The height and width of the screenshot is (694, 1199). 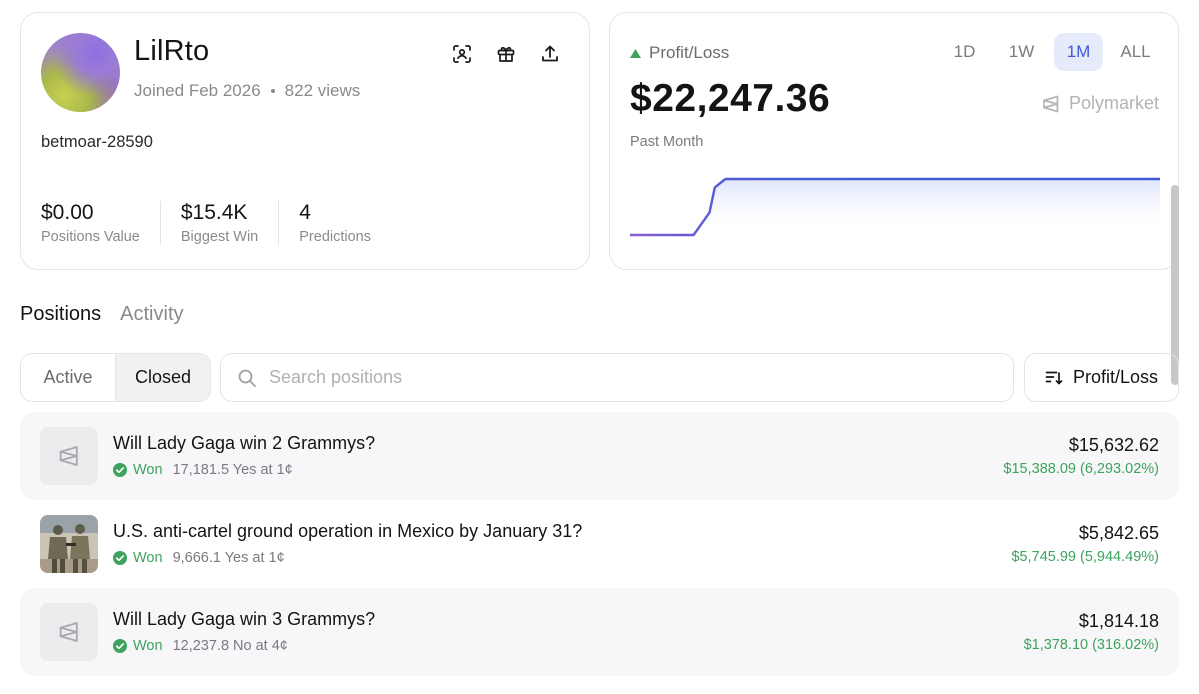 What do you see at coordinates (232, 470) in the screenshot?
I see `position-shares: 17,181.5 Yes at 1¢` at bounding box center [232, 470].